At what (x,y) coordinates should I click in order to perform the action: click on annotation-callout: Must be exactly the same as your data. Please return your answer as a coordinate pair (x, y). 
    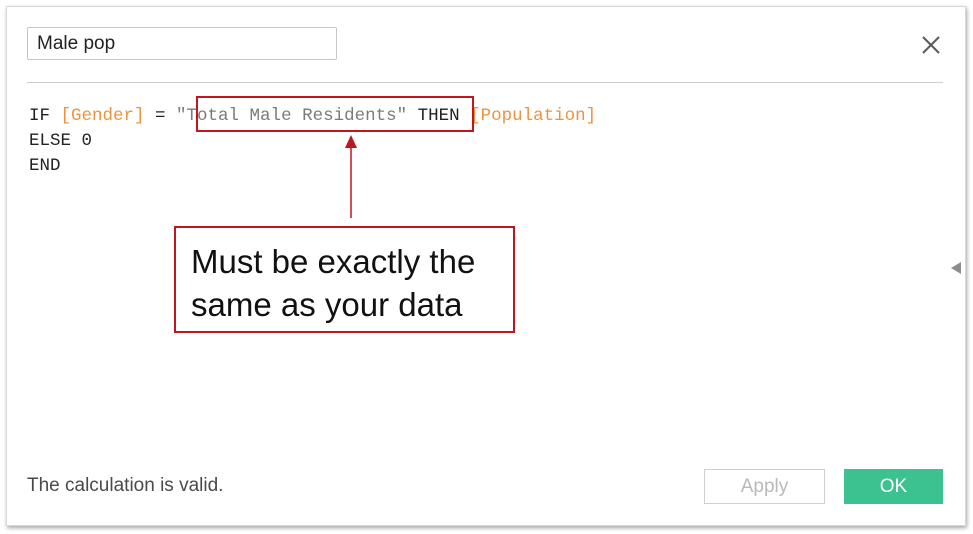
    Looking at the image, I should click on (344, 279).